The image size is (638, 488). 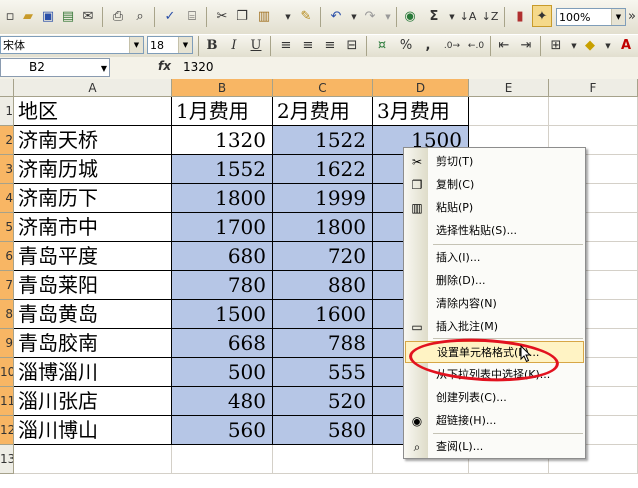 I want to click on research-icon: ⌸, so click(x=192, y=17).